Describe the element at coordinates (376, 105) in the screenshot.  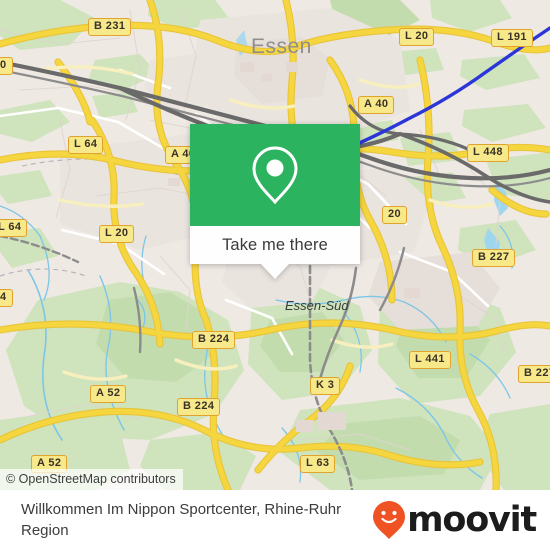
I see `road-shield: A 40` at that location.